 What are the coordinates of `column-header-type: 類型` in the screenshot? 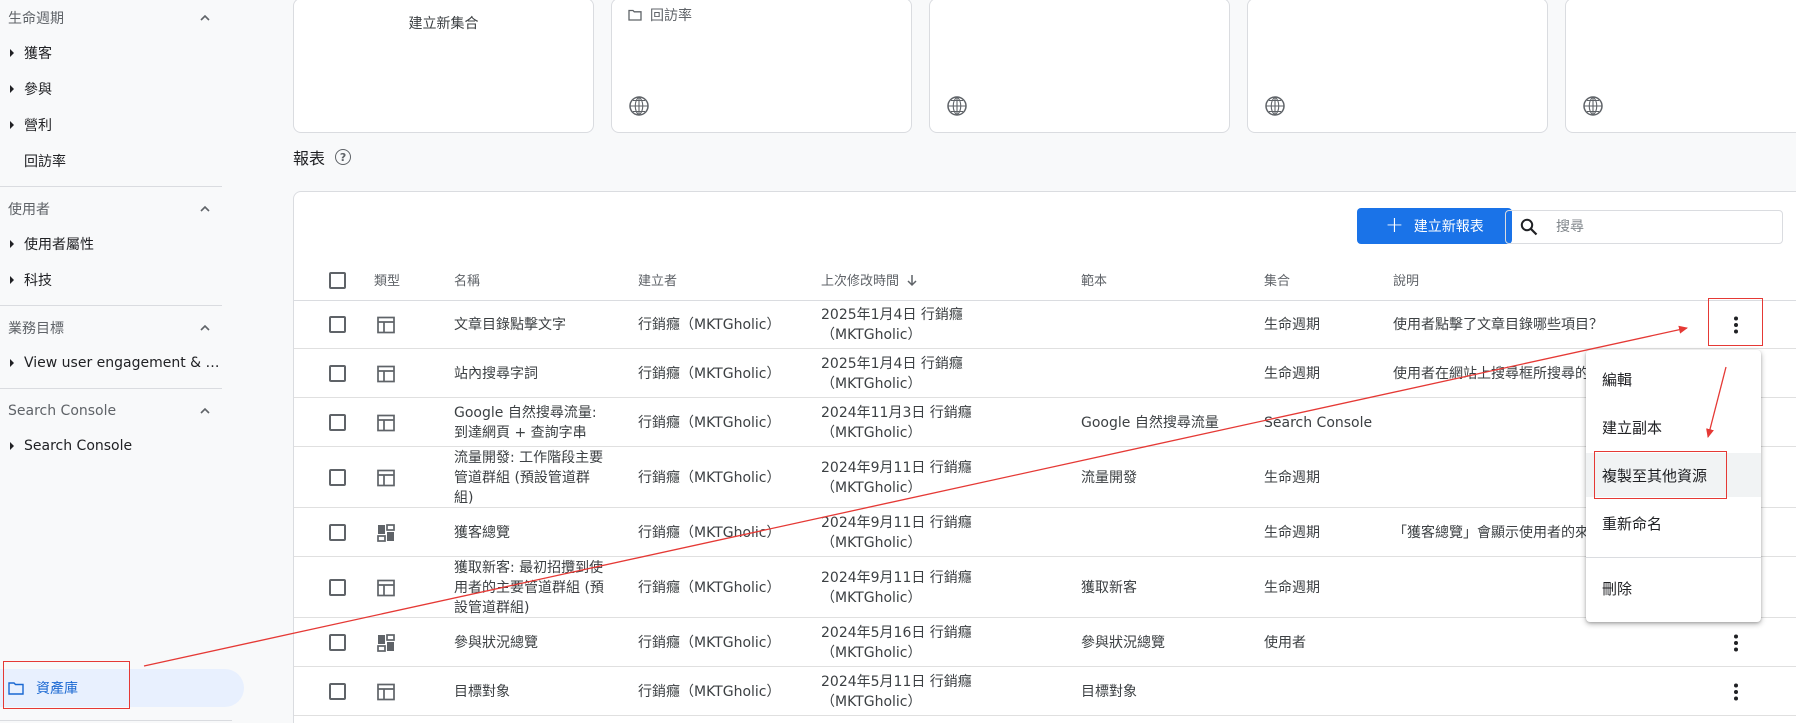 It's located at (387, 279).